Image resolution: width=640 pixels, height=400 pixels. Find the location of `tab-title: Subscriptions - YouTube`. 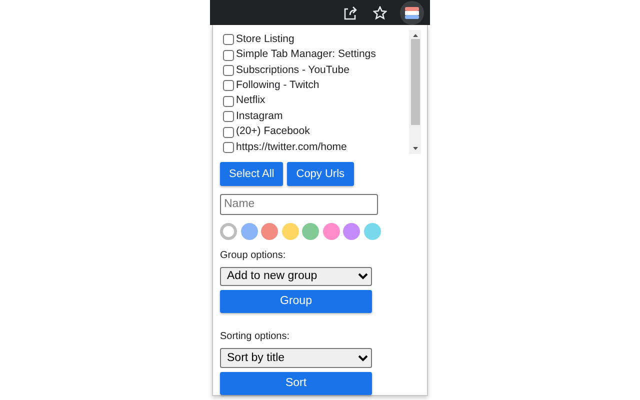

tab-title: Subscriptions - YouTube is located at coordinates (293, 70).